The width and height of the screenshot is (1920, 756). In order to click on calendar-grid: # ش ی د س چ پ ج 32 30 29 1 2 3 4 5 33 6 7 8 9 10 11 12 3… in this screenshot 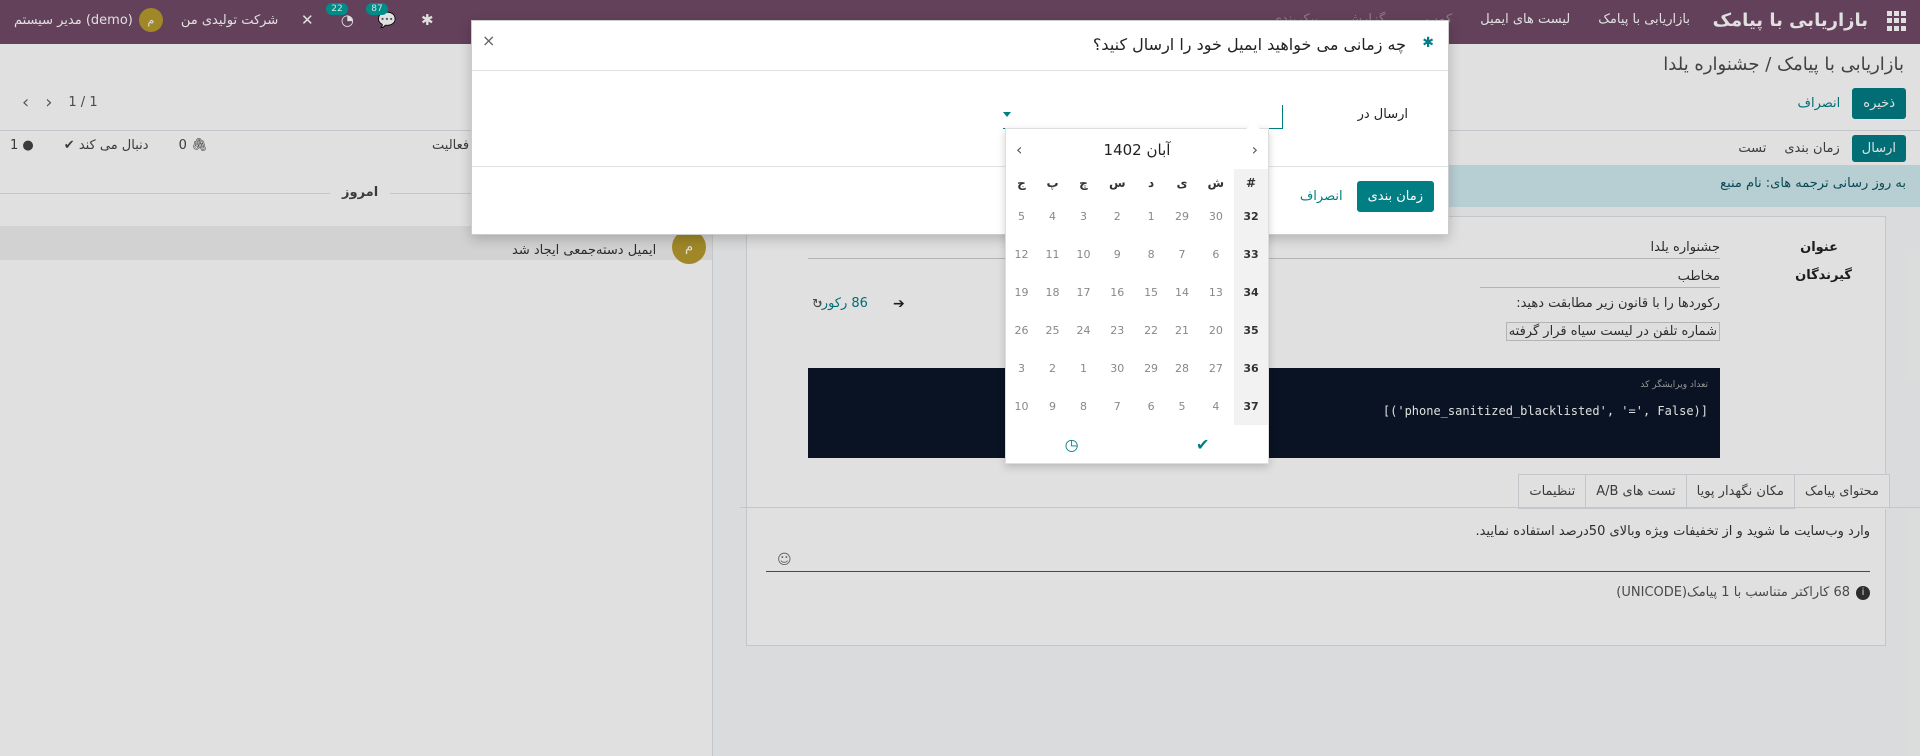, I will do `click(1137, 297)`.